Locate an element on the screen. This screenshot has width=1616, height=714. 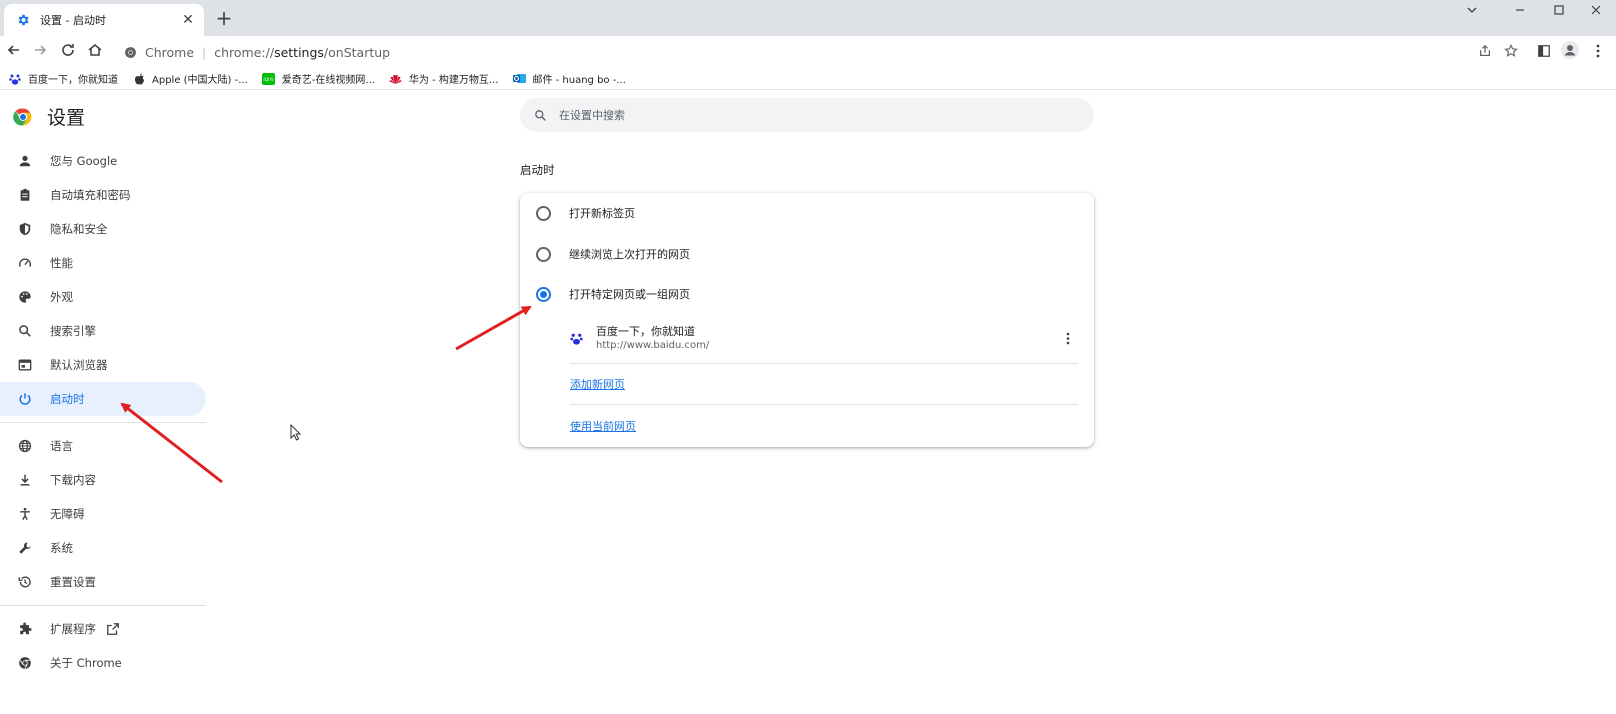
radio-open-specific-pages: 打开特定网页或一组网页 is located at coordinates (613, 294).